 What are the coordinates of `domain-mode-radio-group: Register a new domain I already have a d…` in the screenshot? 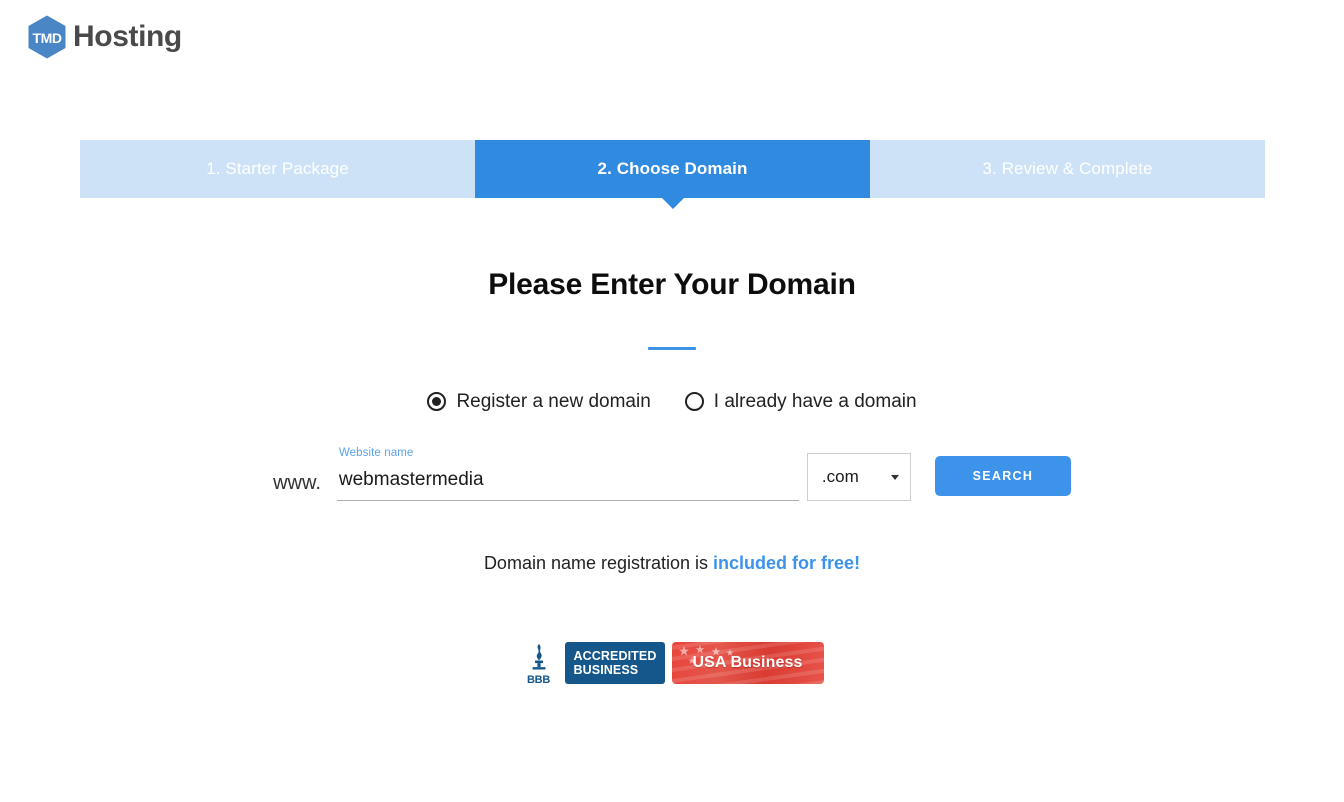 It's located at (672, 401).